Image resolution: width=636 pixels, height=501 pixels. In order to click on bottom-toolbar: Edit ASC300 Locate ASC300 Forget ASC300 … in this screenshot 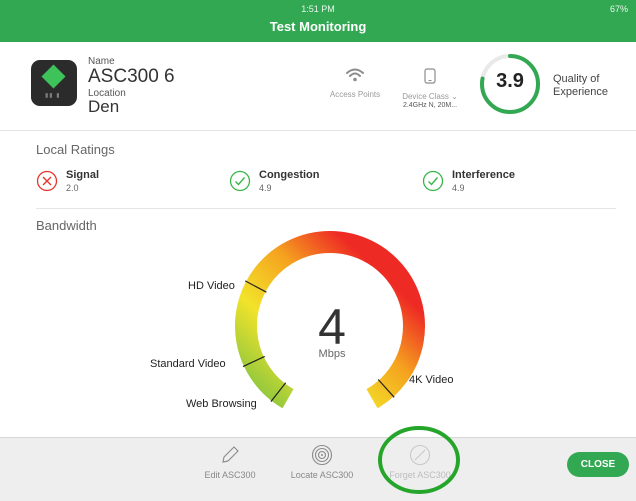, I will do `click(318, 469)`.